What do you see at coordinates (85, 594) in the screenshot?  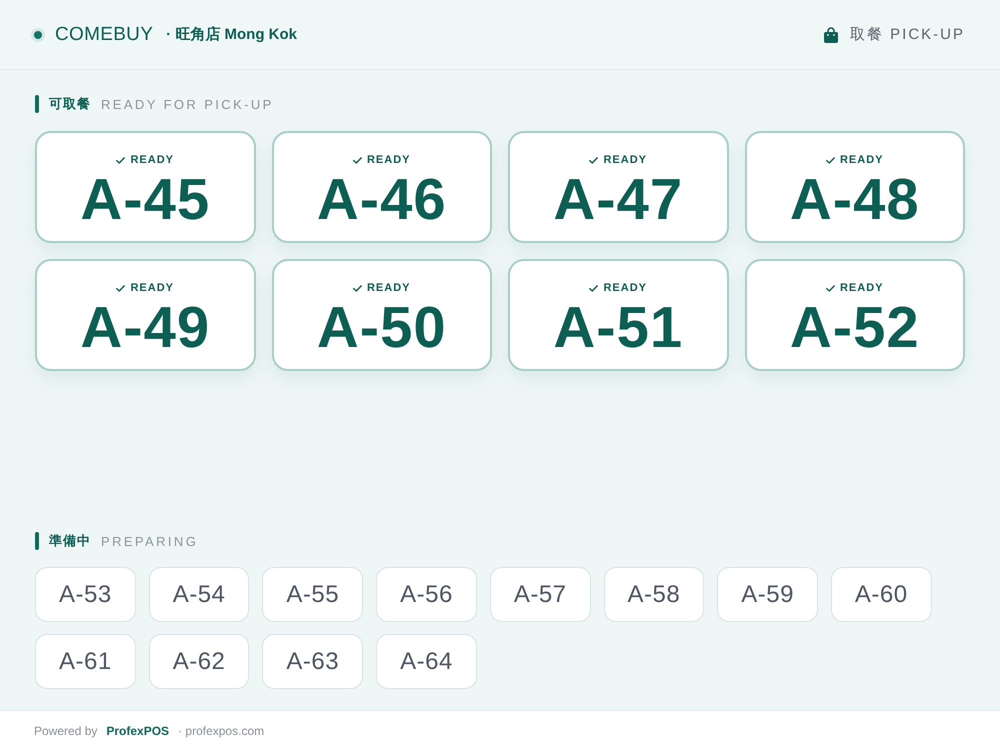 I see `preparing-order-tag: A-53` at bounding box center [85, 594].